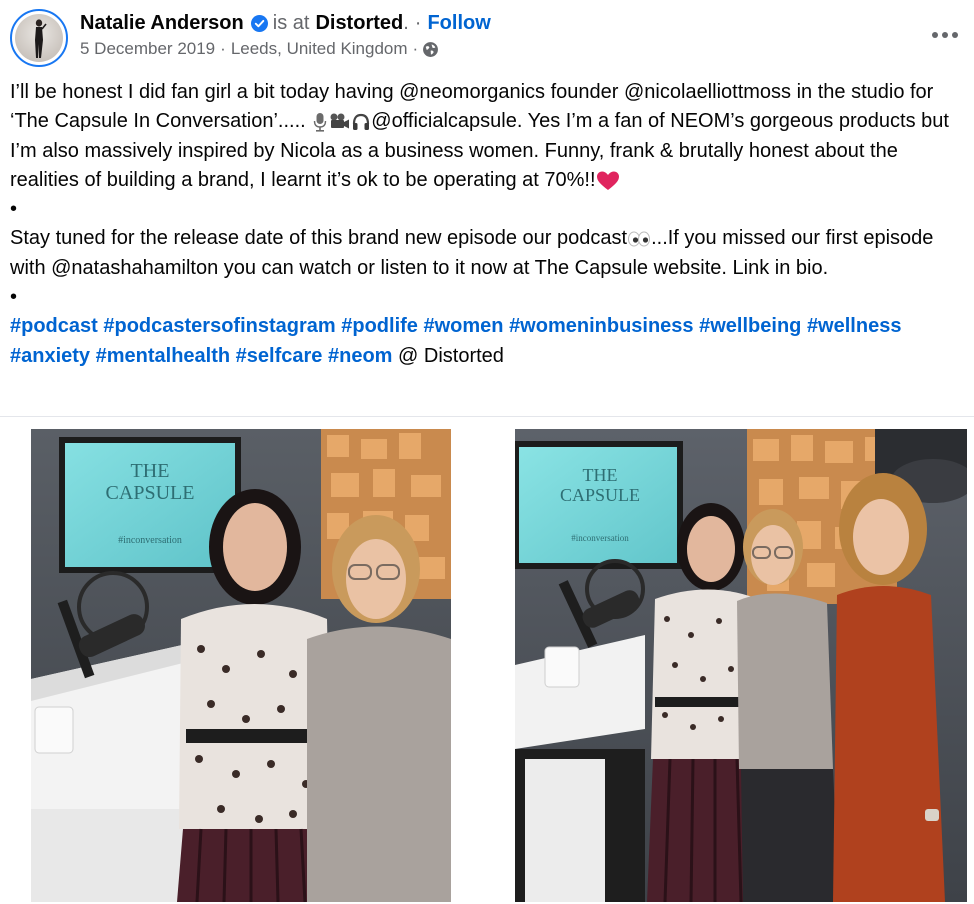 Image resolution: width=974 pixels, height=904 pixels. What do you see at coordinates (340, 121) in the screenshot?
I see `movie-camera-emoji-icon` at bounding box center [340, 121].